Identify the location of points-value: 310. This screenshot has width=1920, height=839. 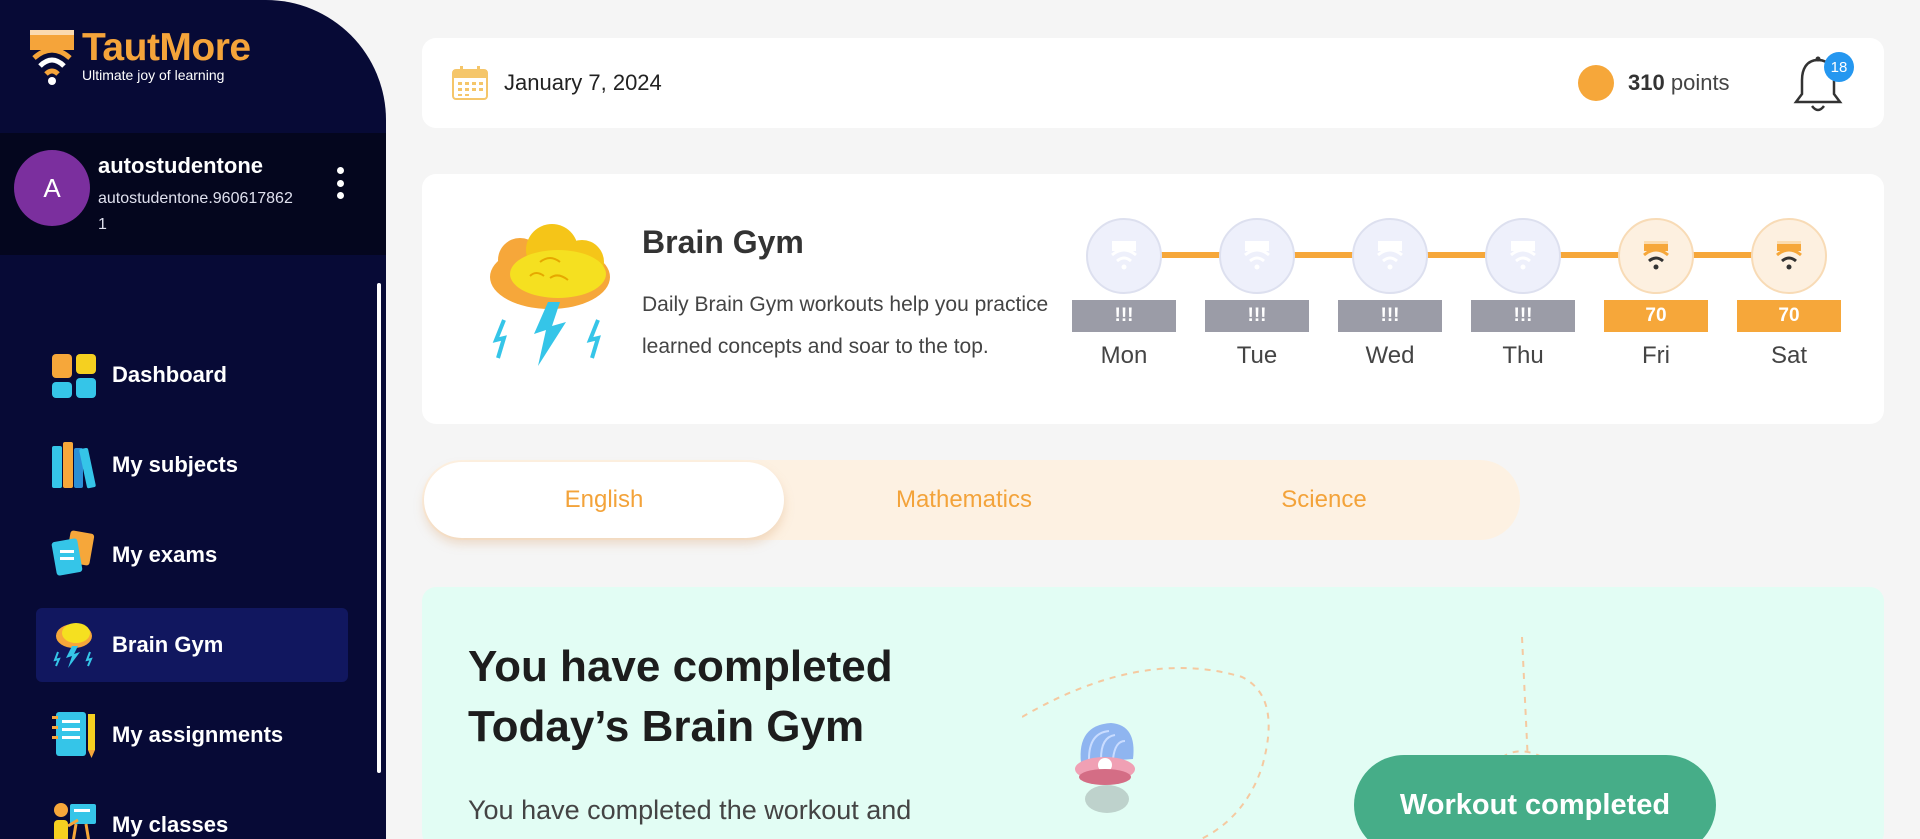
(1646, 82).